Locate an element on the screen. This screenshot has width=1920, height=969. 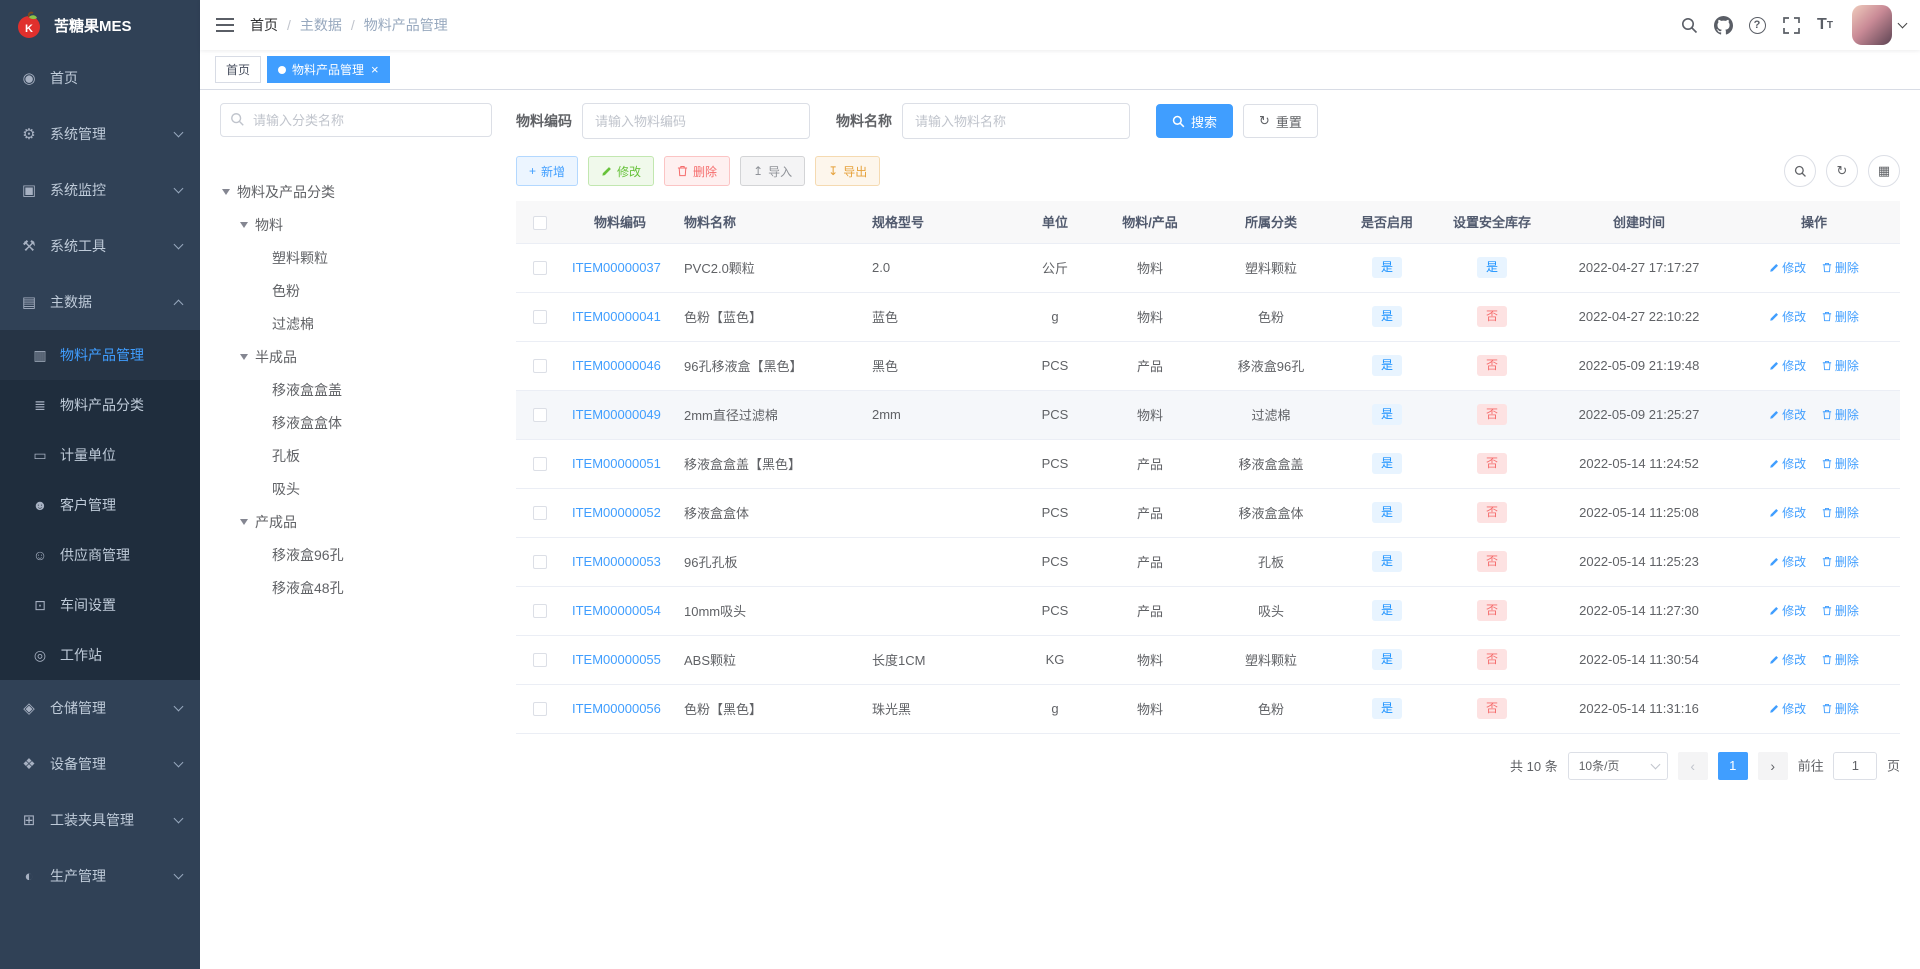
tree-node-leaf: 色粉 is located at coordinates (356, 290).